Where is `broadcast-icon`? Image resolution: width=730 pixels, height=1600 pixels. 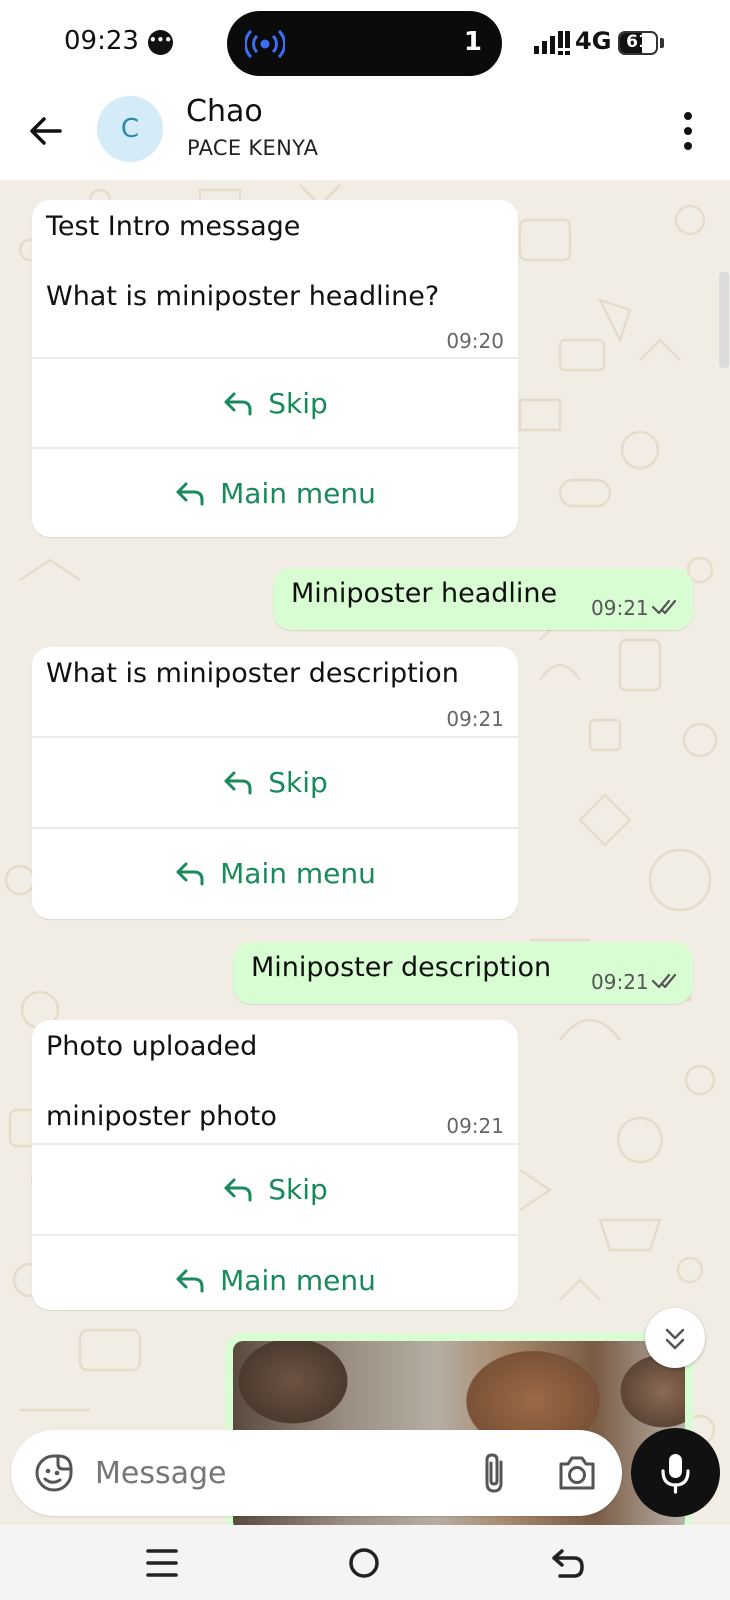 broadcast-icon is located at coordinates (265, 44).